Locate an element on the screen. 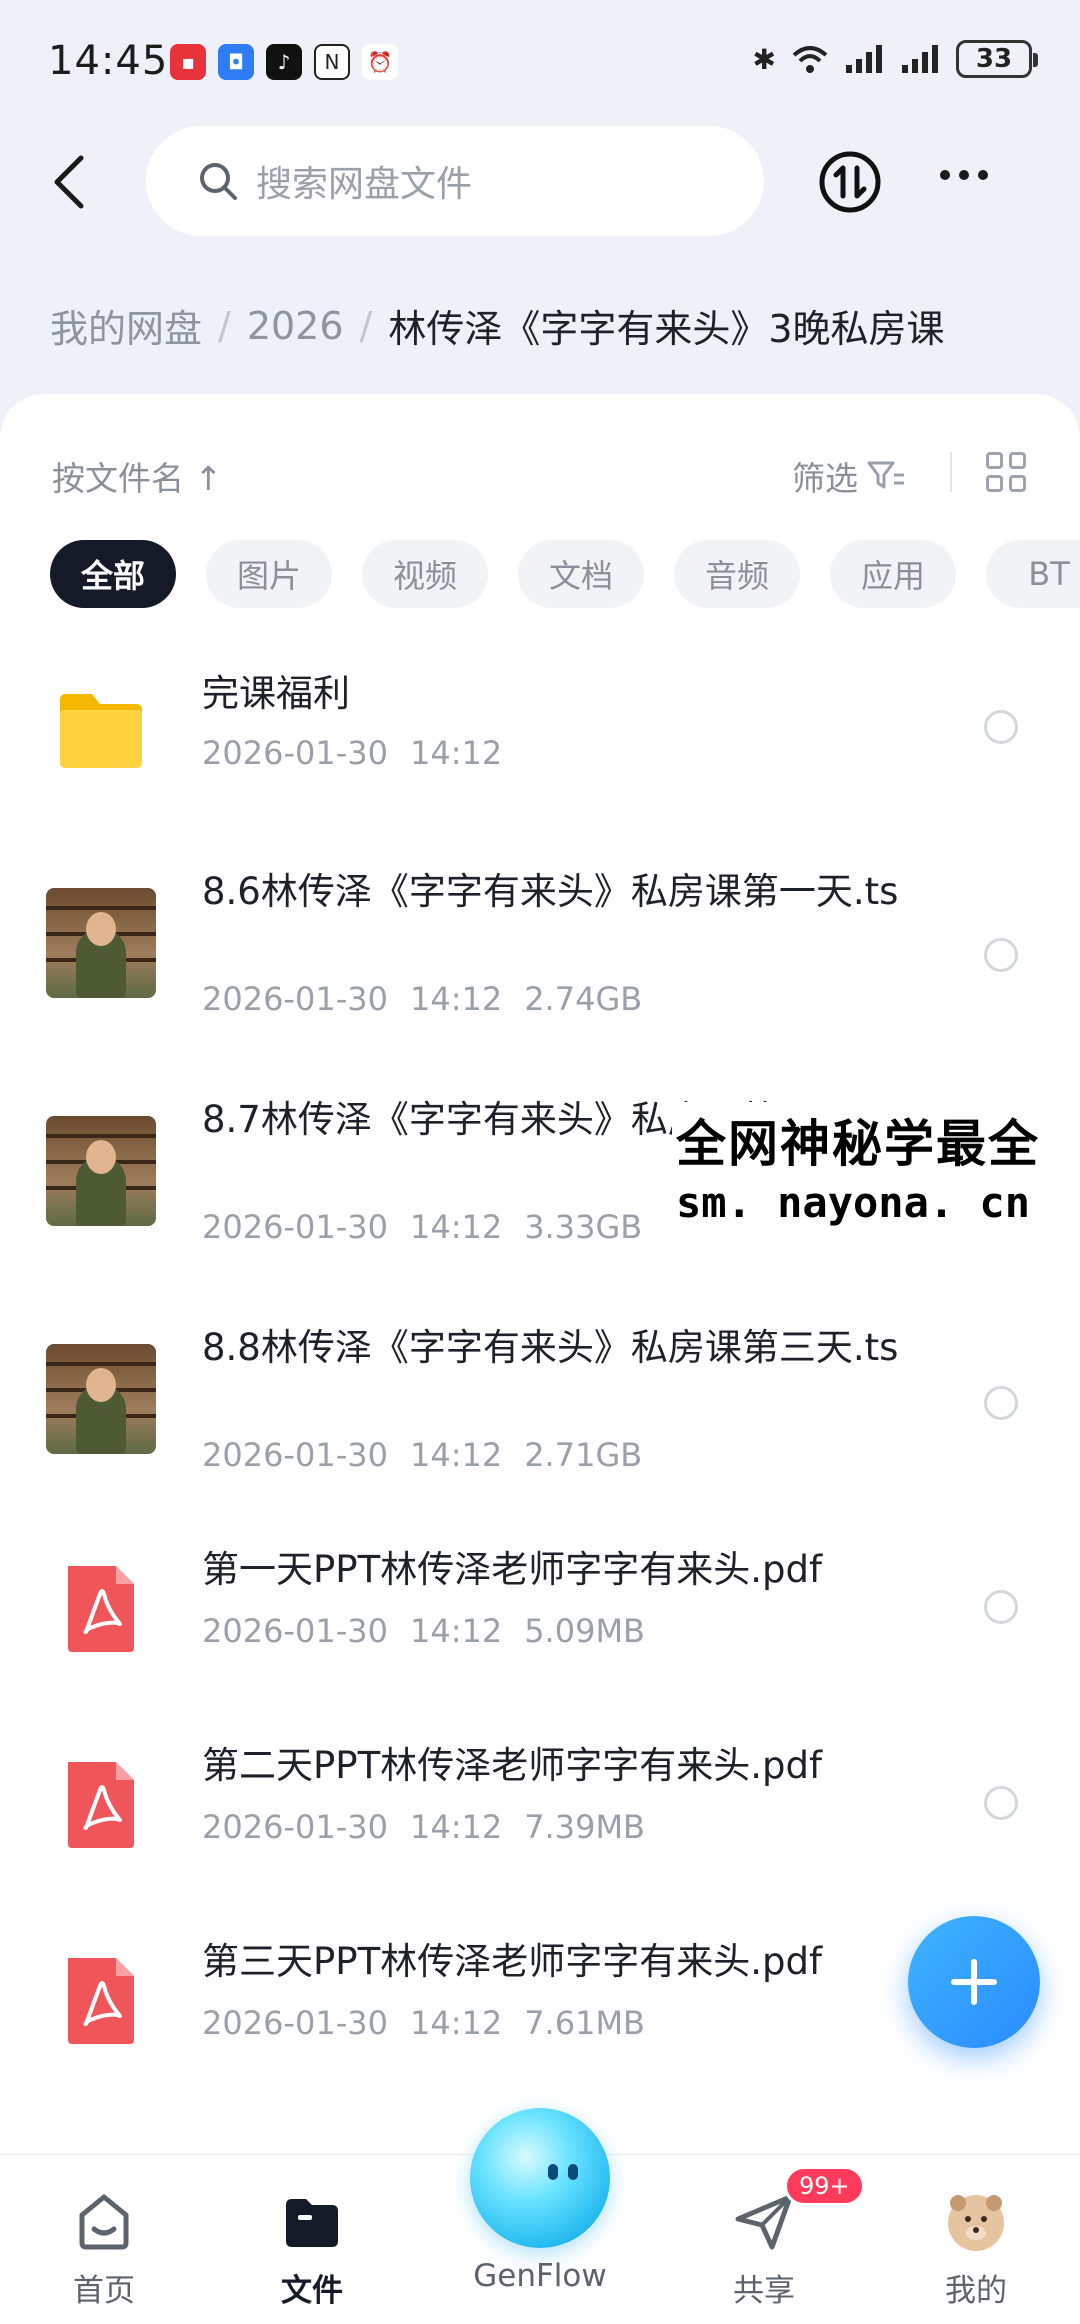 This screenshot has width=1080, height=2324. file-name: 8.6林传泽《字字有来头》私房课第一天.ts is located at coordinates (550, 891).